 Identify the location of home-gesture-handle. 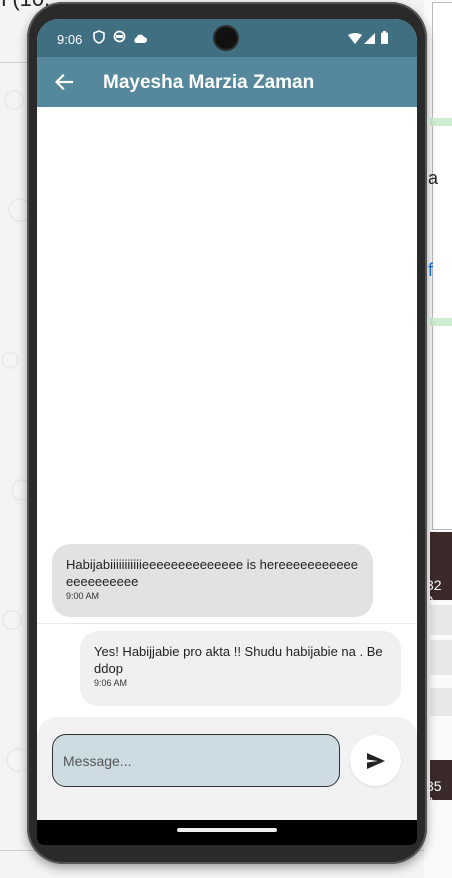
(227, 830).